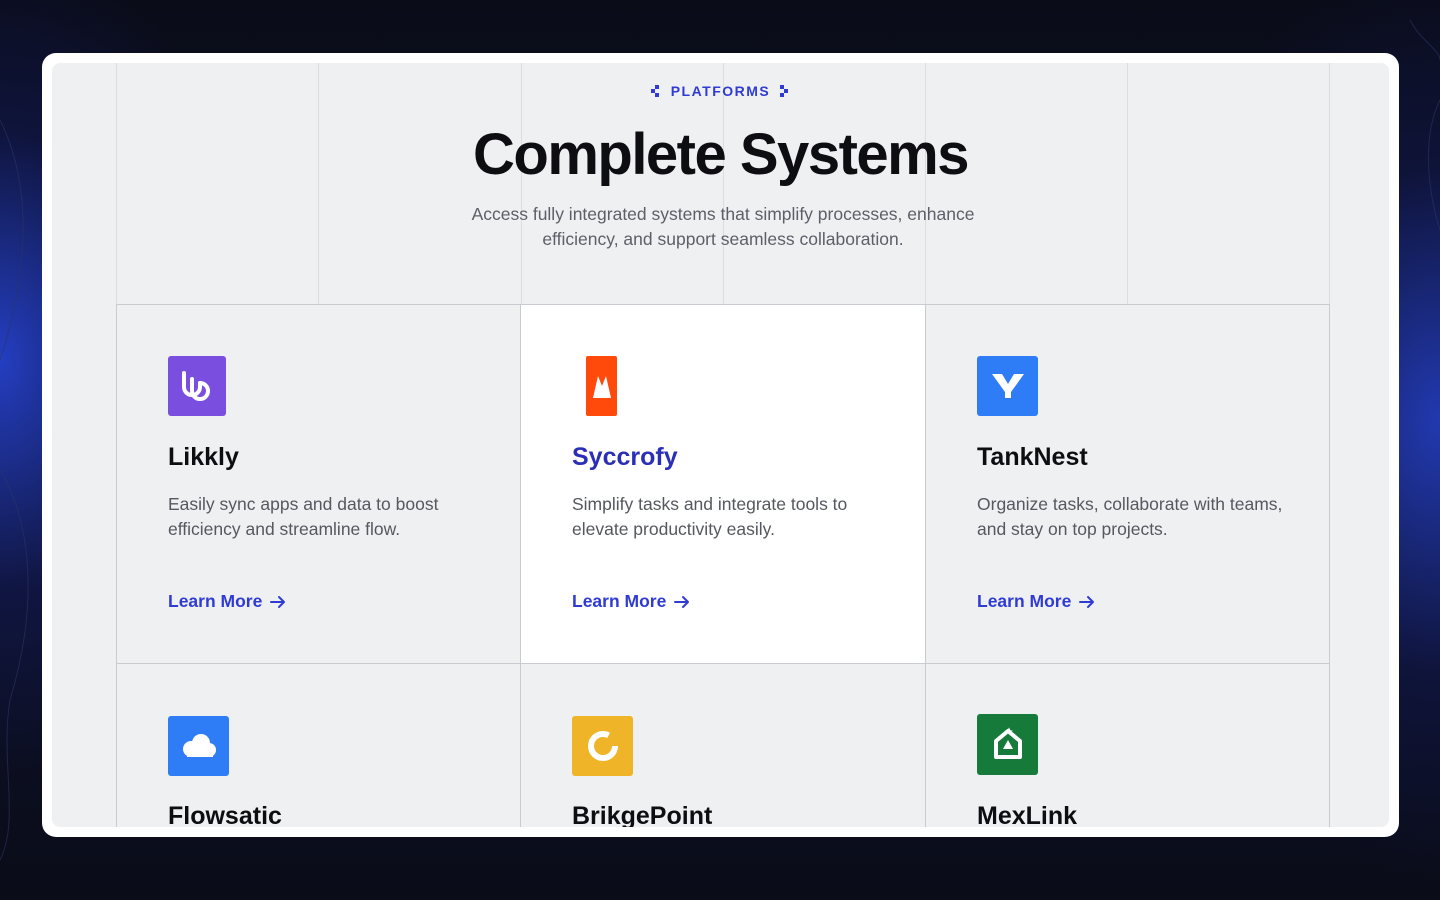 This screenshot has width=1440, height=900. I want to click on card-title: MexLink, so click(1027, 814).